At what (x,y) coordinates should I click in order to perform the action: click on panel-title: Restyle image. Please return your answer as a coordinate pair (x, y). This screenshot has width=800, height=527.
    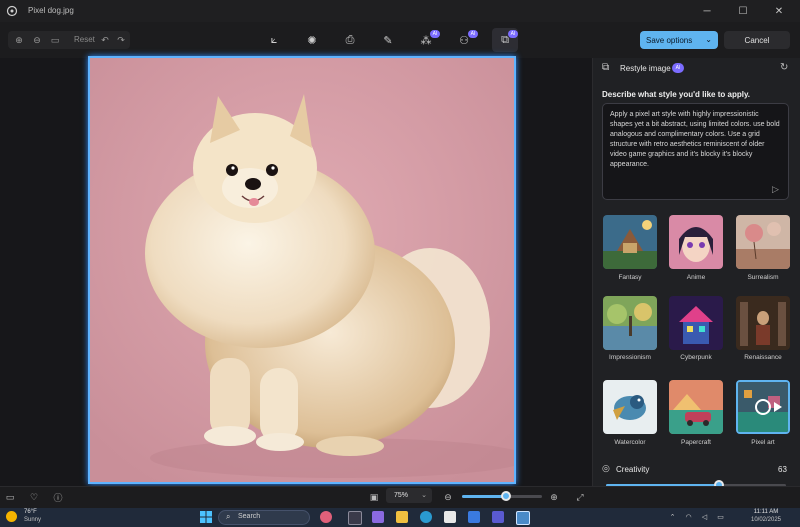
    Looking at the image, I should click on (645, 68).